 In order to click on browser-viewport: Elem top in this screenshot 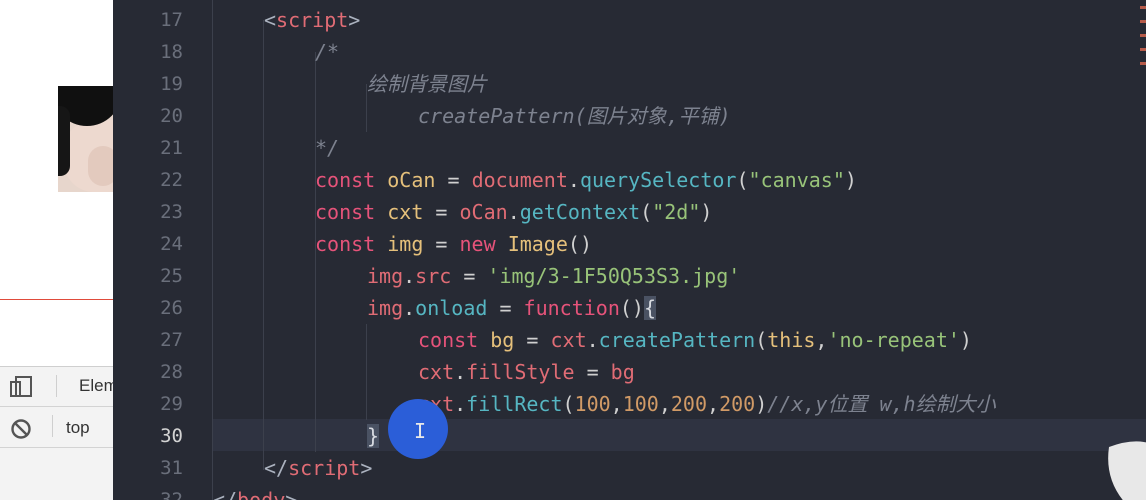, I will do `click(56, 250)`.